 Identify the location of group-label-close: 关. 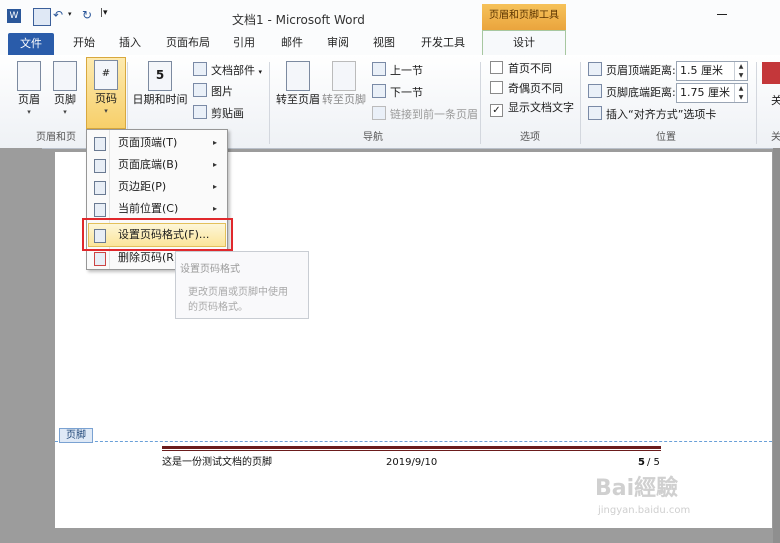
(775, 137).